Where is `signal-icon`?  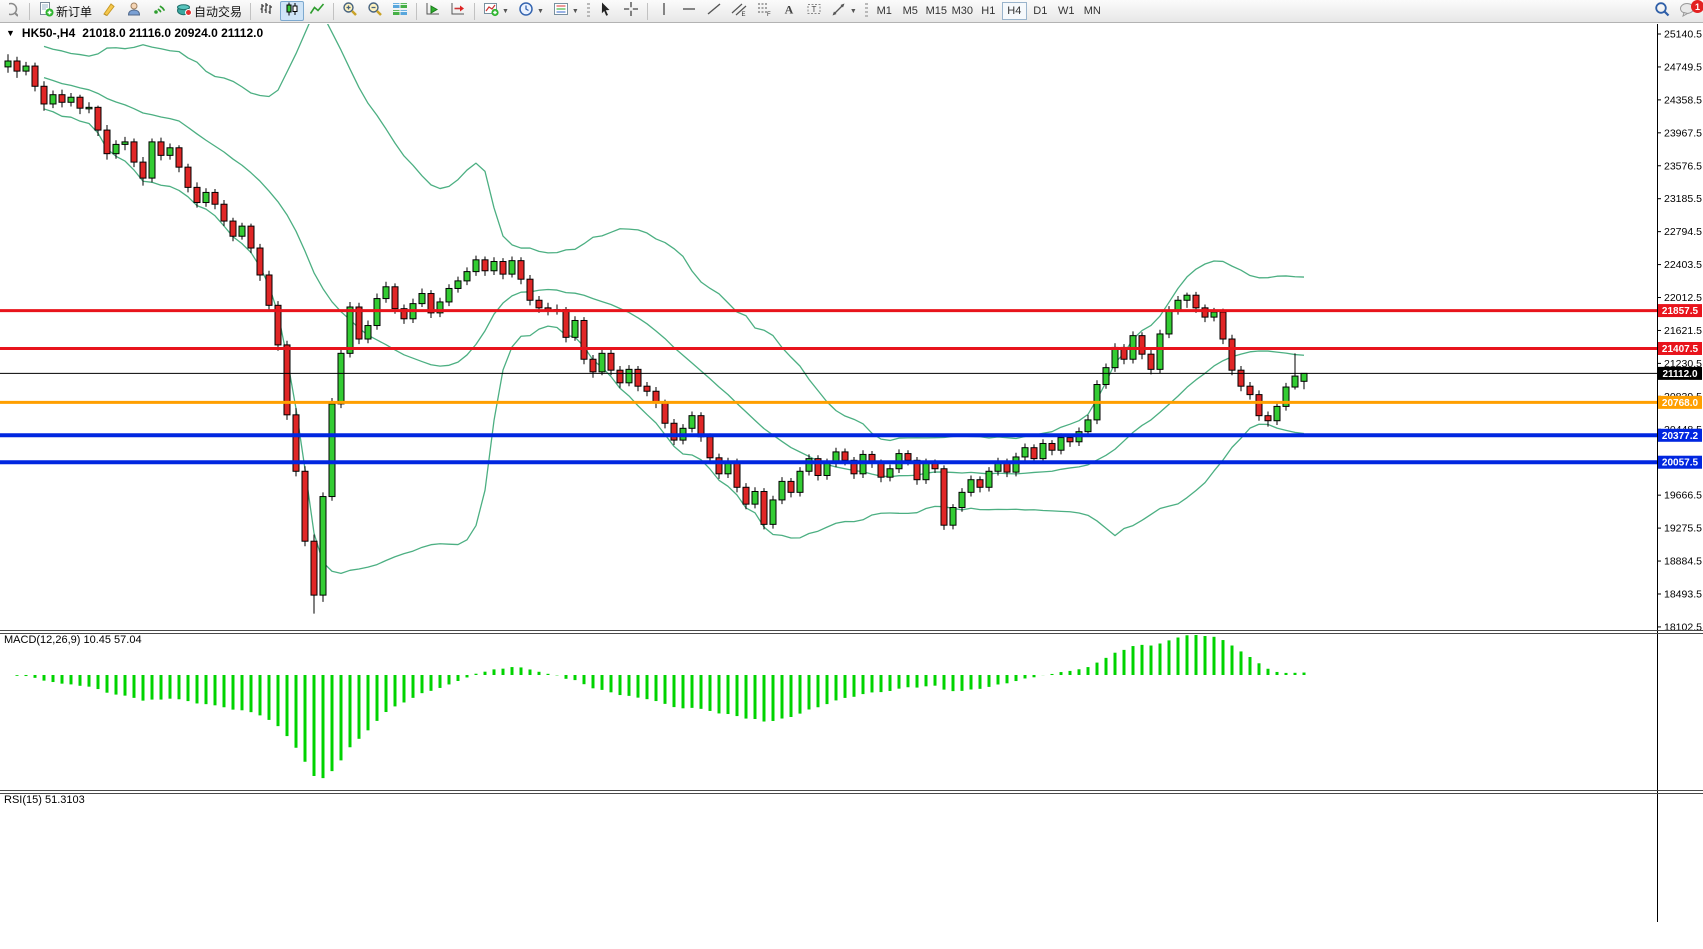
signal-icon is located at coordinates (159, 11).